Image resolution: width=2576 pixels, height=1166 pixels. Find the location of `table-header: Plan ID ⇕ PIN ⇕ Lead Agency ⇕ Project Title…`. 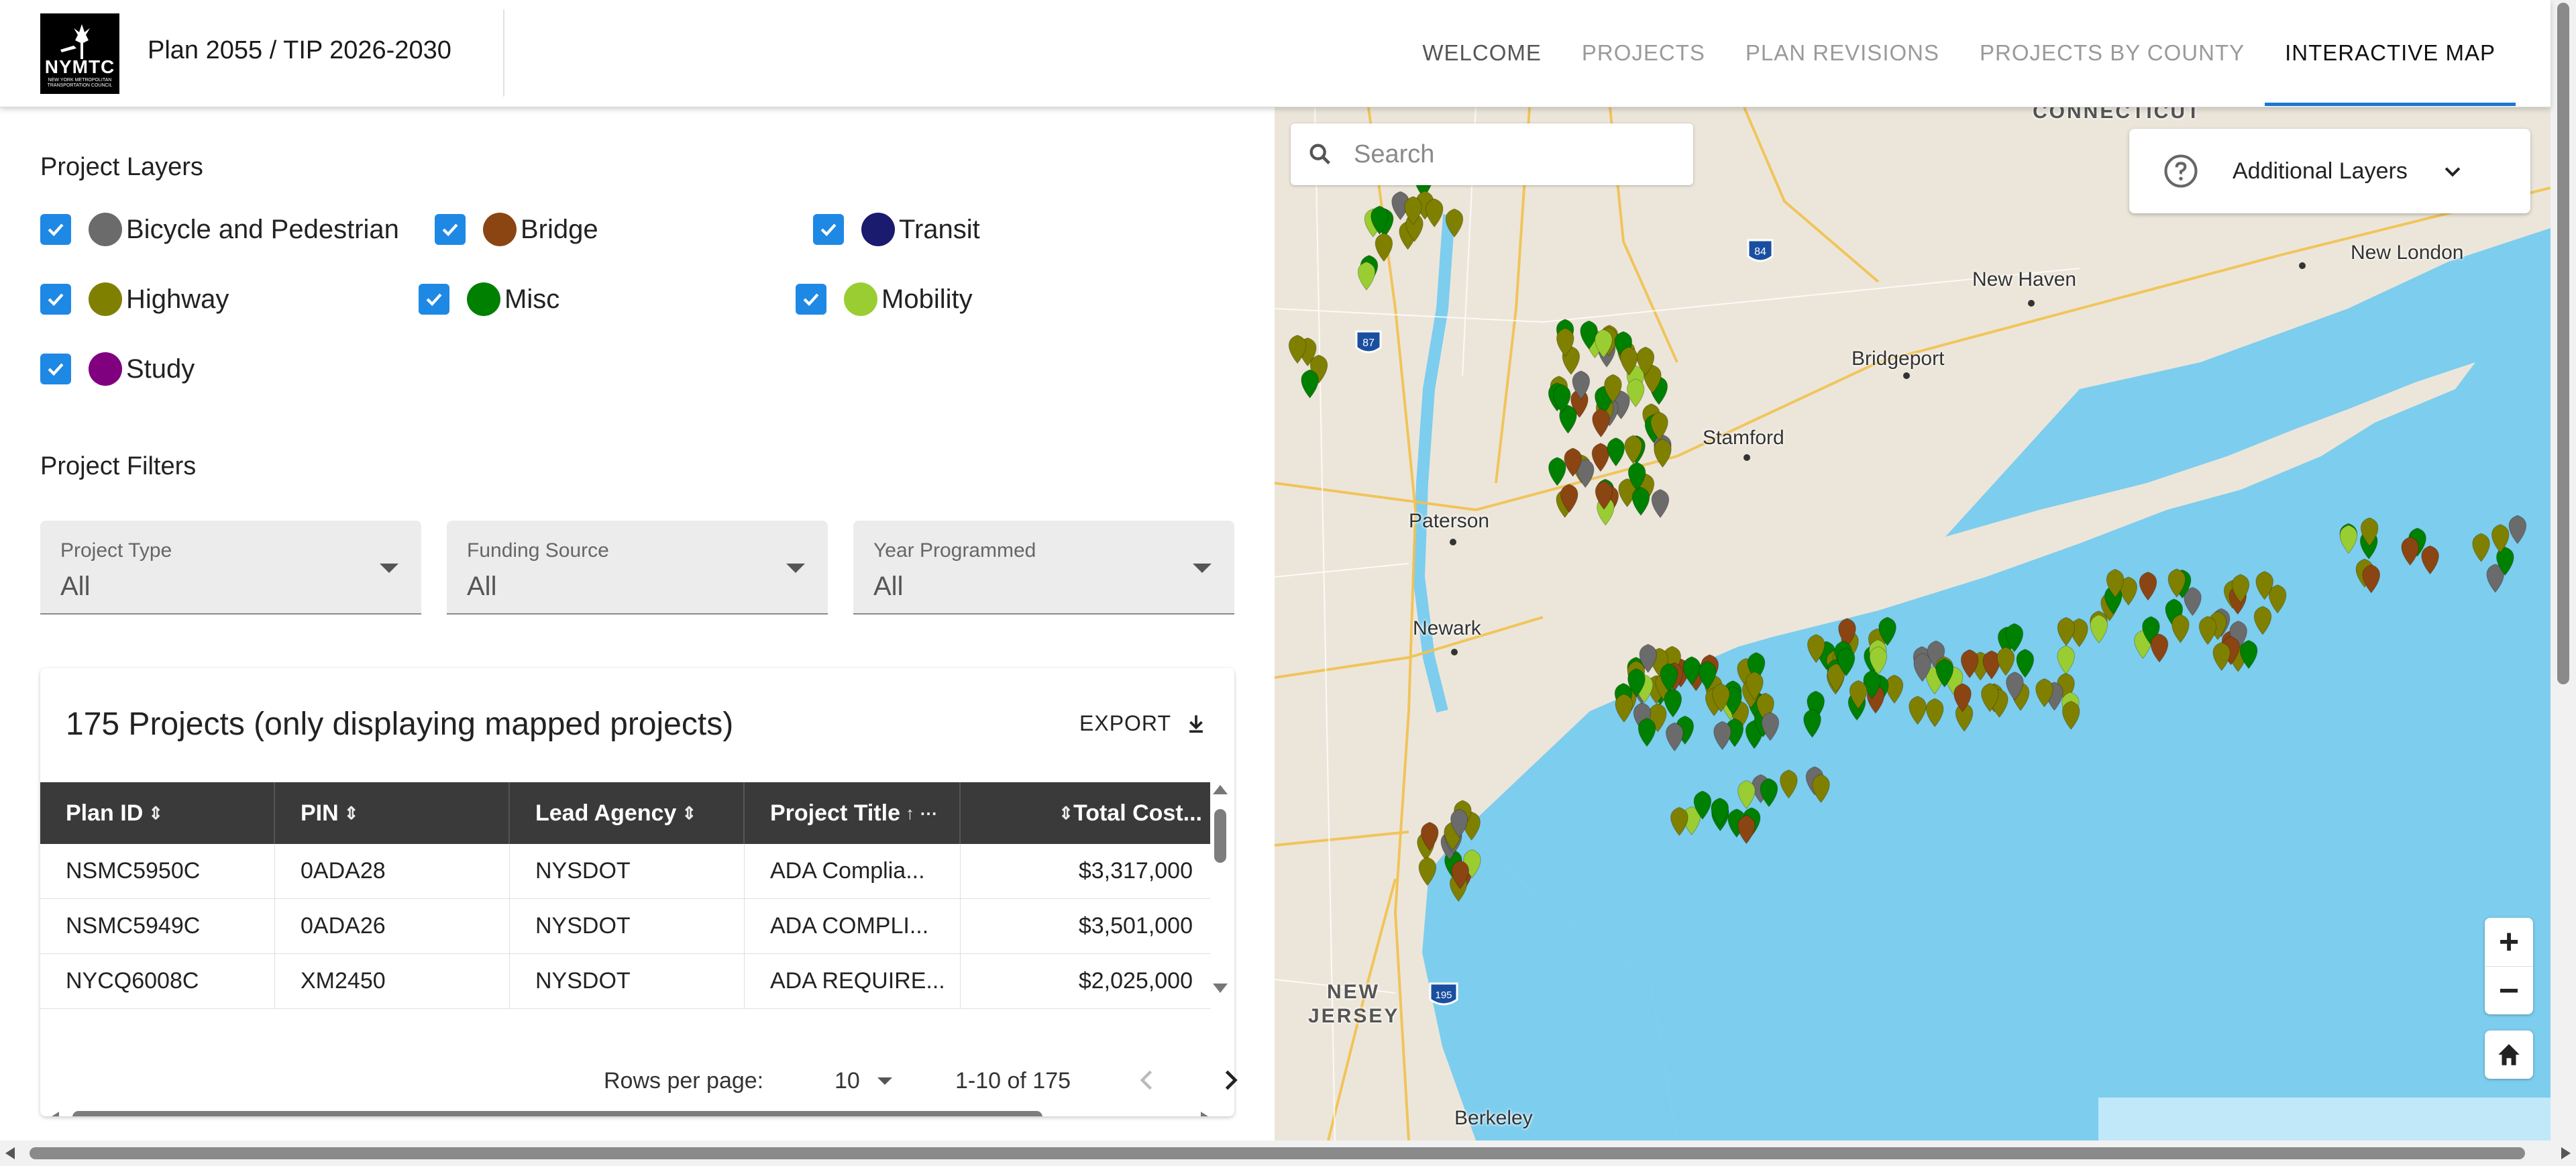

table-header: Plan ID ⇕ PIN ⇕ Lead Agency ⇕ Project Title… is located at coordinates (625, 813).